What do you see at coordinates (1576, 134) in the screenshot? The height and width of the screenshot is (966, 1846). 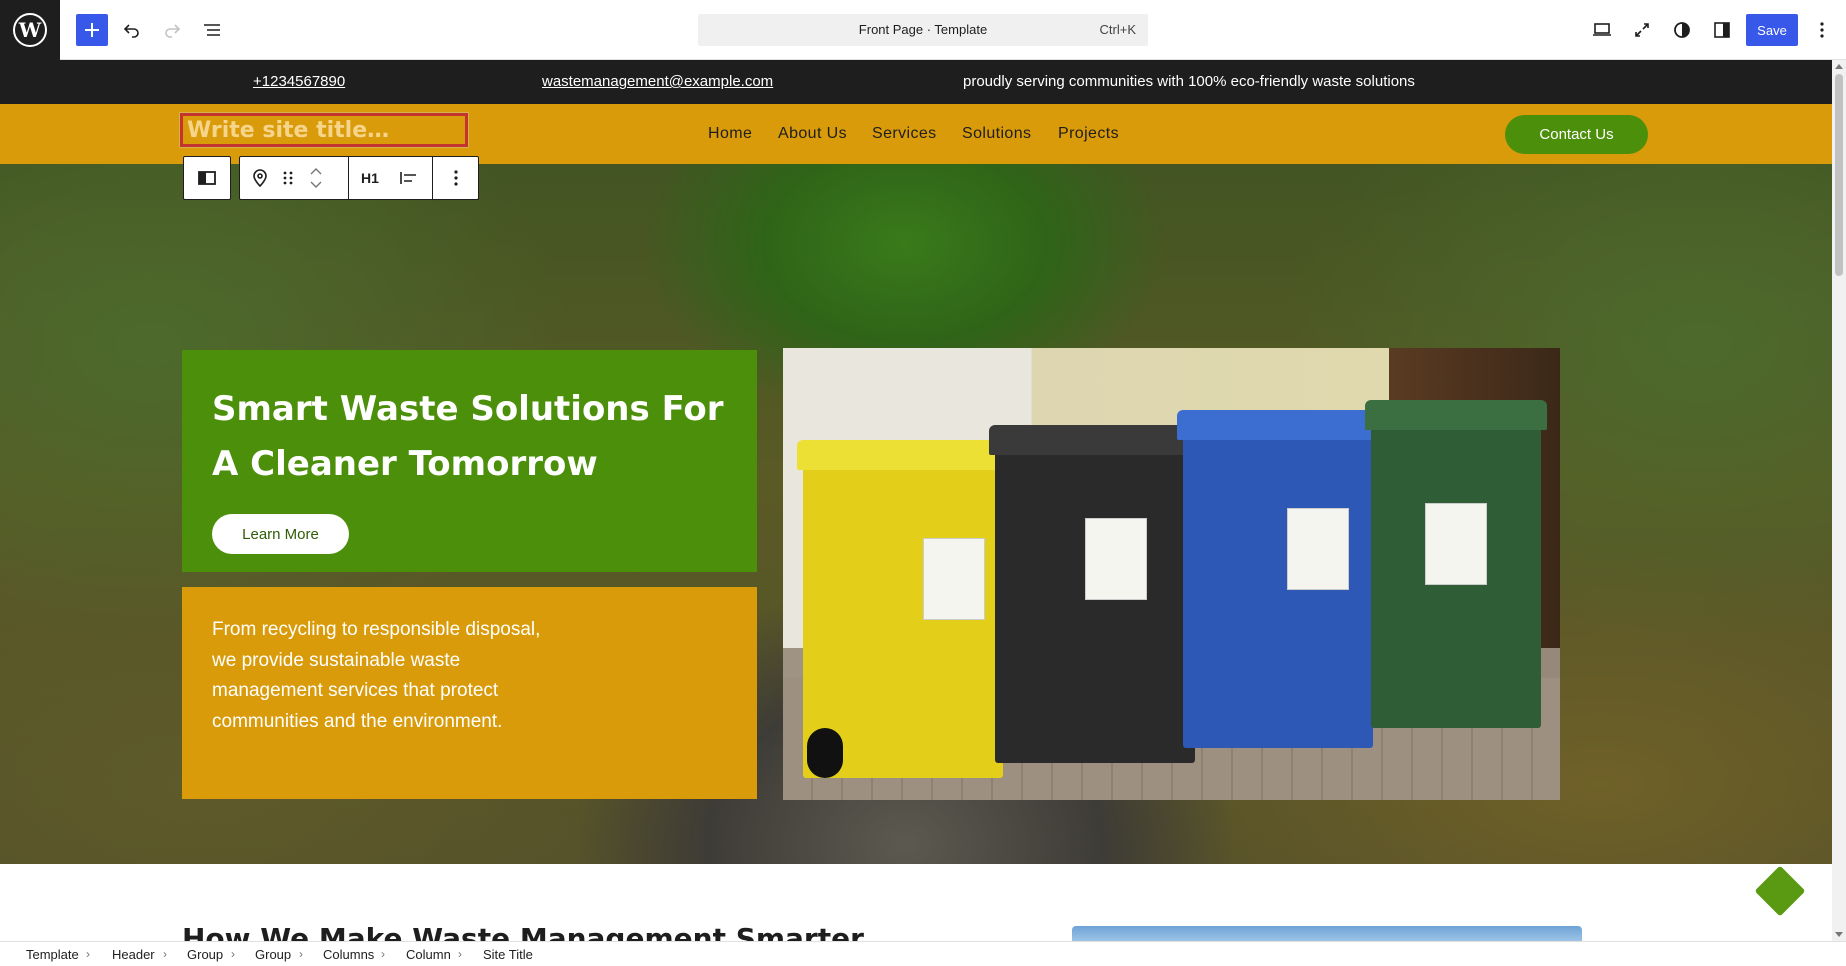 I see `contact-us-button: Contact Us` at bounding box center [1576, 134].